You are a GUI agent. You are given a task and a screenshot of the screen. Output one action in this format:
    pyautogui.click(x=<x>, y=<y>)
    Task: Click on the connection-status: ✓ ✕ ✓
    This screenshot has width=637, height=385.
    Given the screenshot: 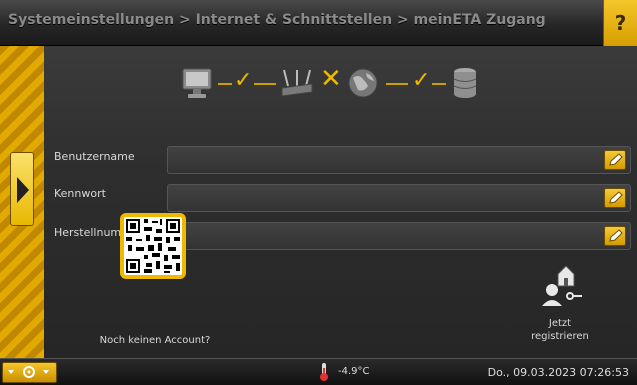 What is the action you would take?
    pyautogui.click(x=340, y=84)
    